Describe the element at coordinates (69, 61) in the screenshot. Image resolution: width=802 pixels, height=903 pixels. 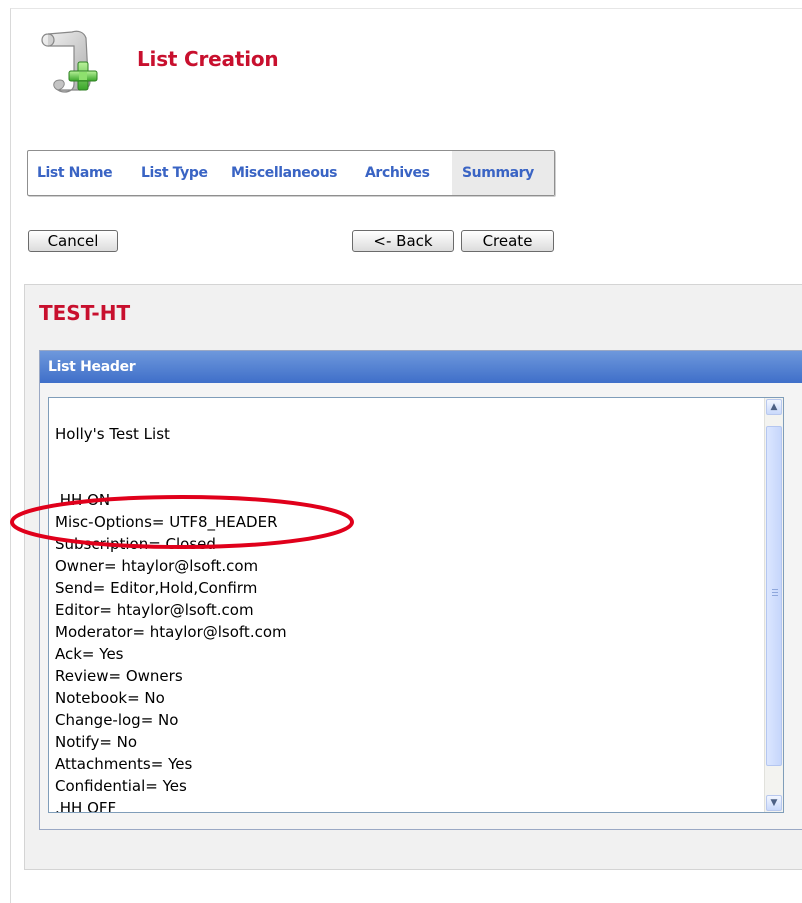
I see `scroll-add-icon` at that location.